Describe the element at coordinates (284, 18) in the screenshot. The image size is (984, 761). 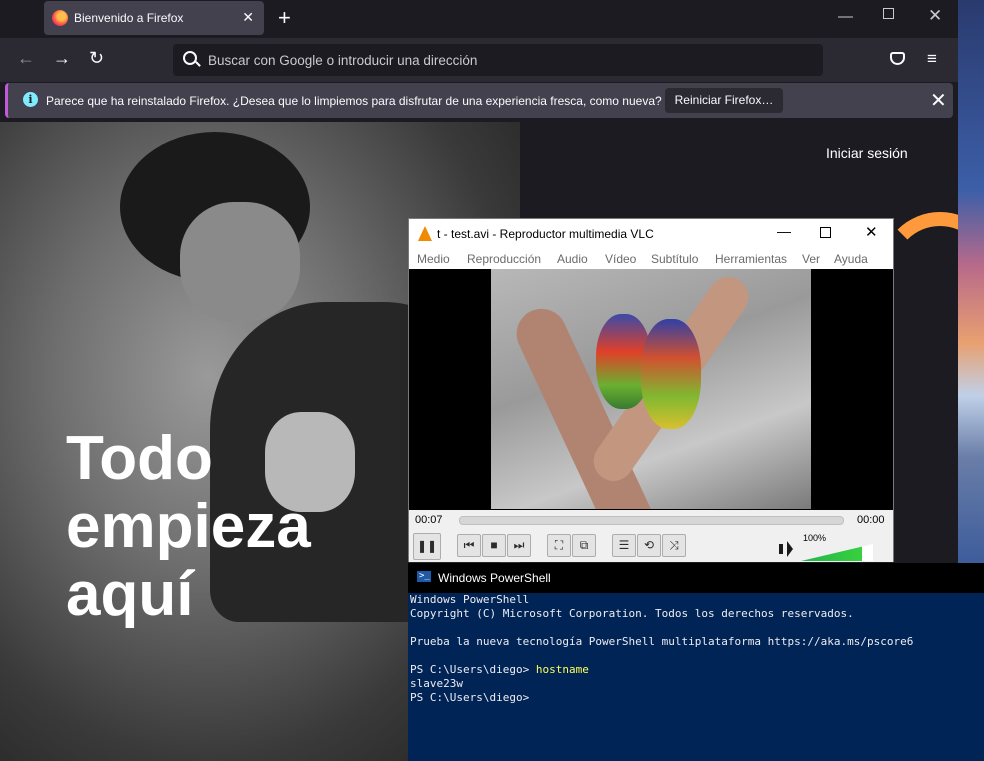
I see `new-tab-button: +` at that location.